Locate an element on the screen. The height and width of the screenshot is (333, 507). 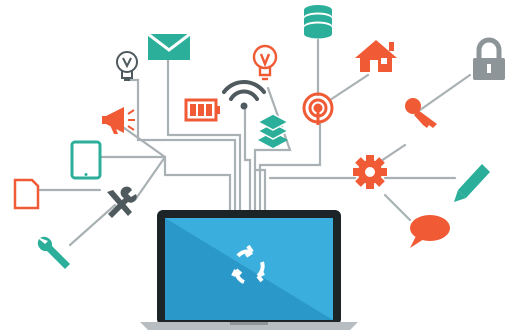
database-icon is located at coordinates (318, 22).